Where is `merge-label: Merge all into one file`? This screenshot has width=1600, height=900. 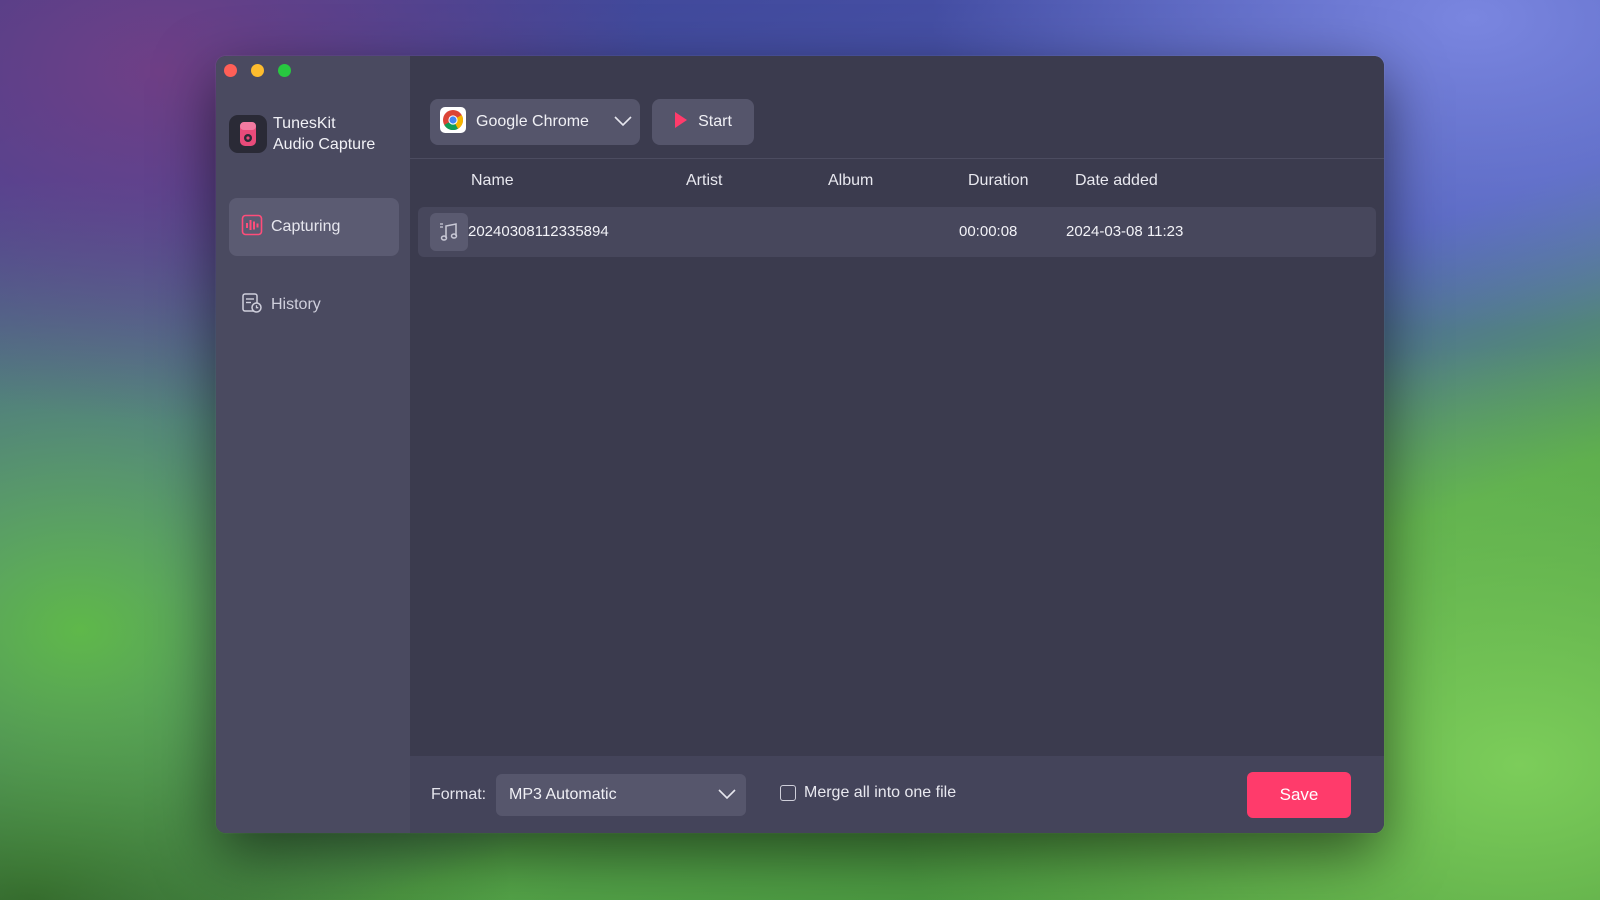
merge-label: Merge all into one file is located at coordinates (880, 792).